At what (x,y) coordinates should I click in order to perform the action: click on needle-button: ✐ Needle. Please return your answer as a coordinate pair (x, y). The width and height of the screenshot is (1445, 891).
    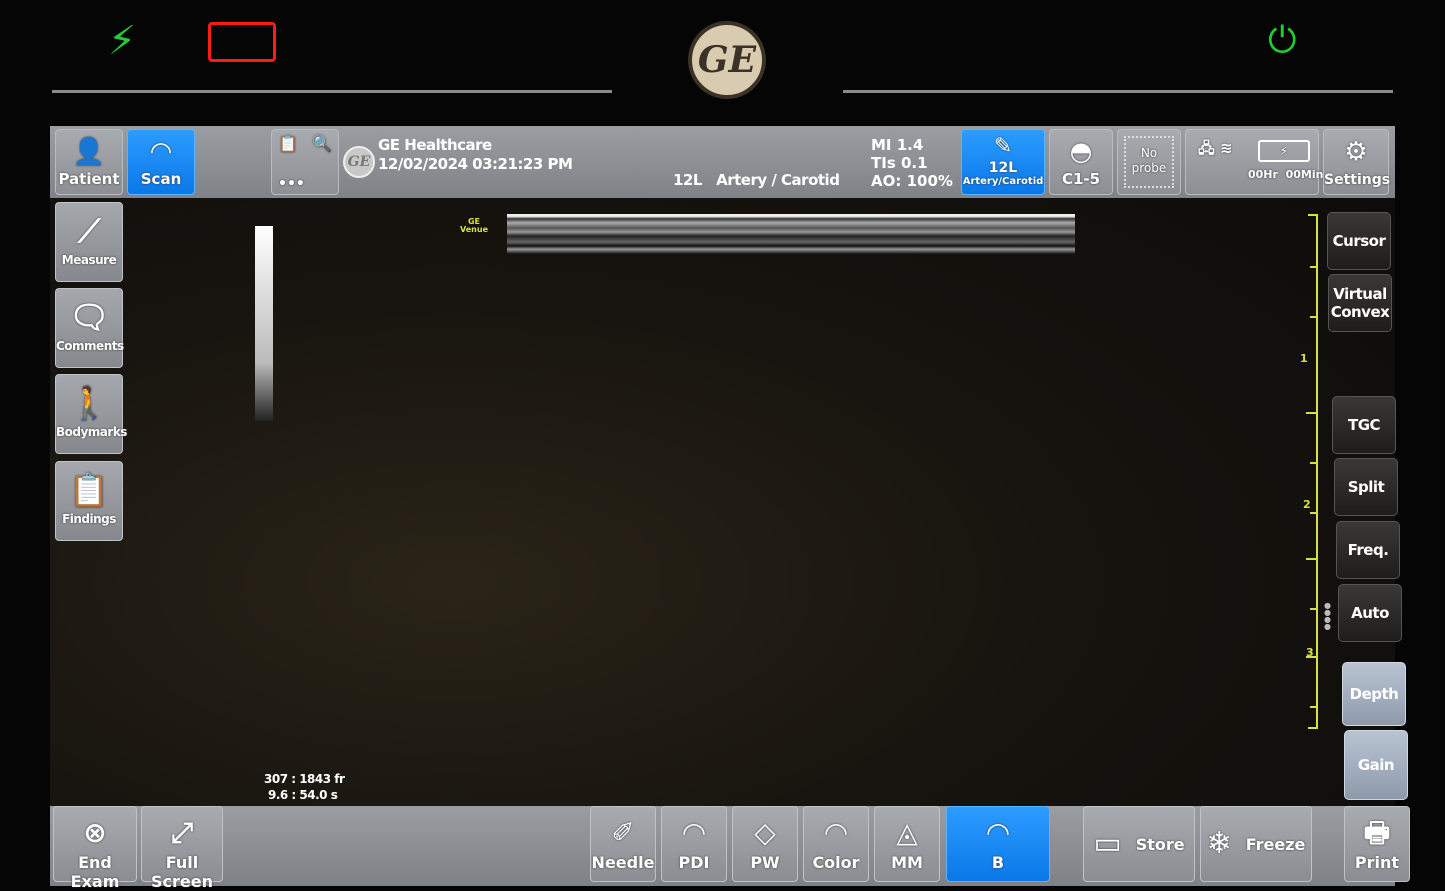
    Looking at the image, I should click on (623, 844).